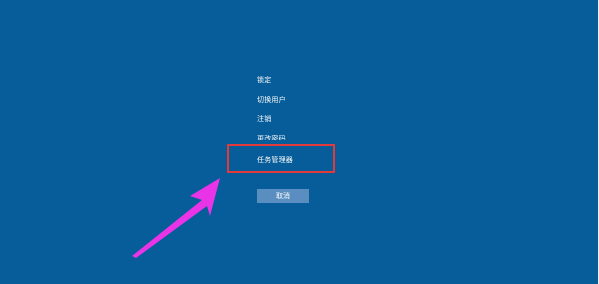  I want to click on menu-item-sign-out: 注销, so click(275, 119).